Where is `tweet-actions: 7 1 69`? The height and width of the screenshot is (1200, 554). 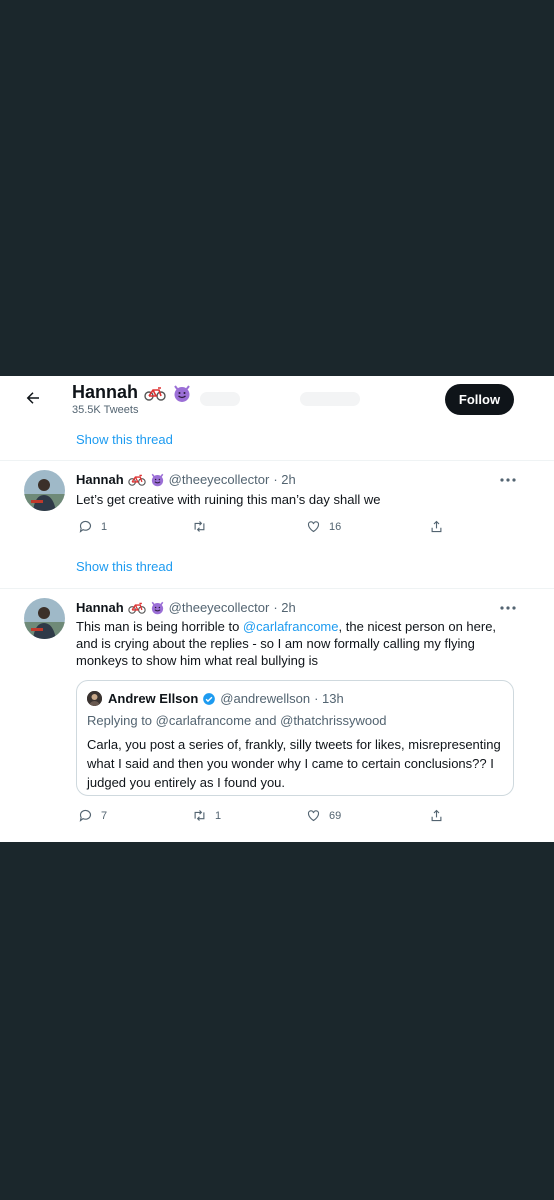
tweet-actions: 7 1 69 is located at coordinates (261, 817).